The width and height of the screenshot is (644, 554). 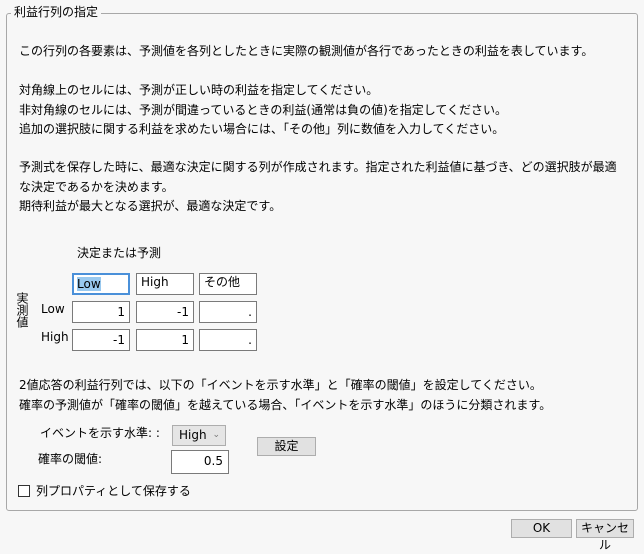 What do you see at coordinates (101, 340) in the screenshot?
I see `cell-high-low: -1` at bounding box center [101, 340].